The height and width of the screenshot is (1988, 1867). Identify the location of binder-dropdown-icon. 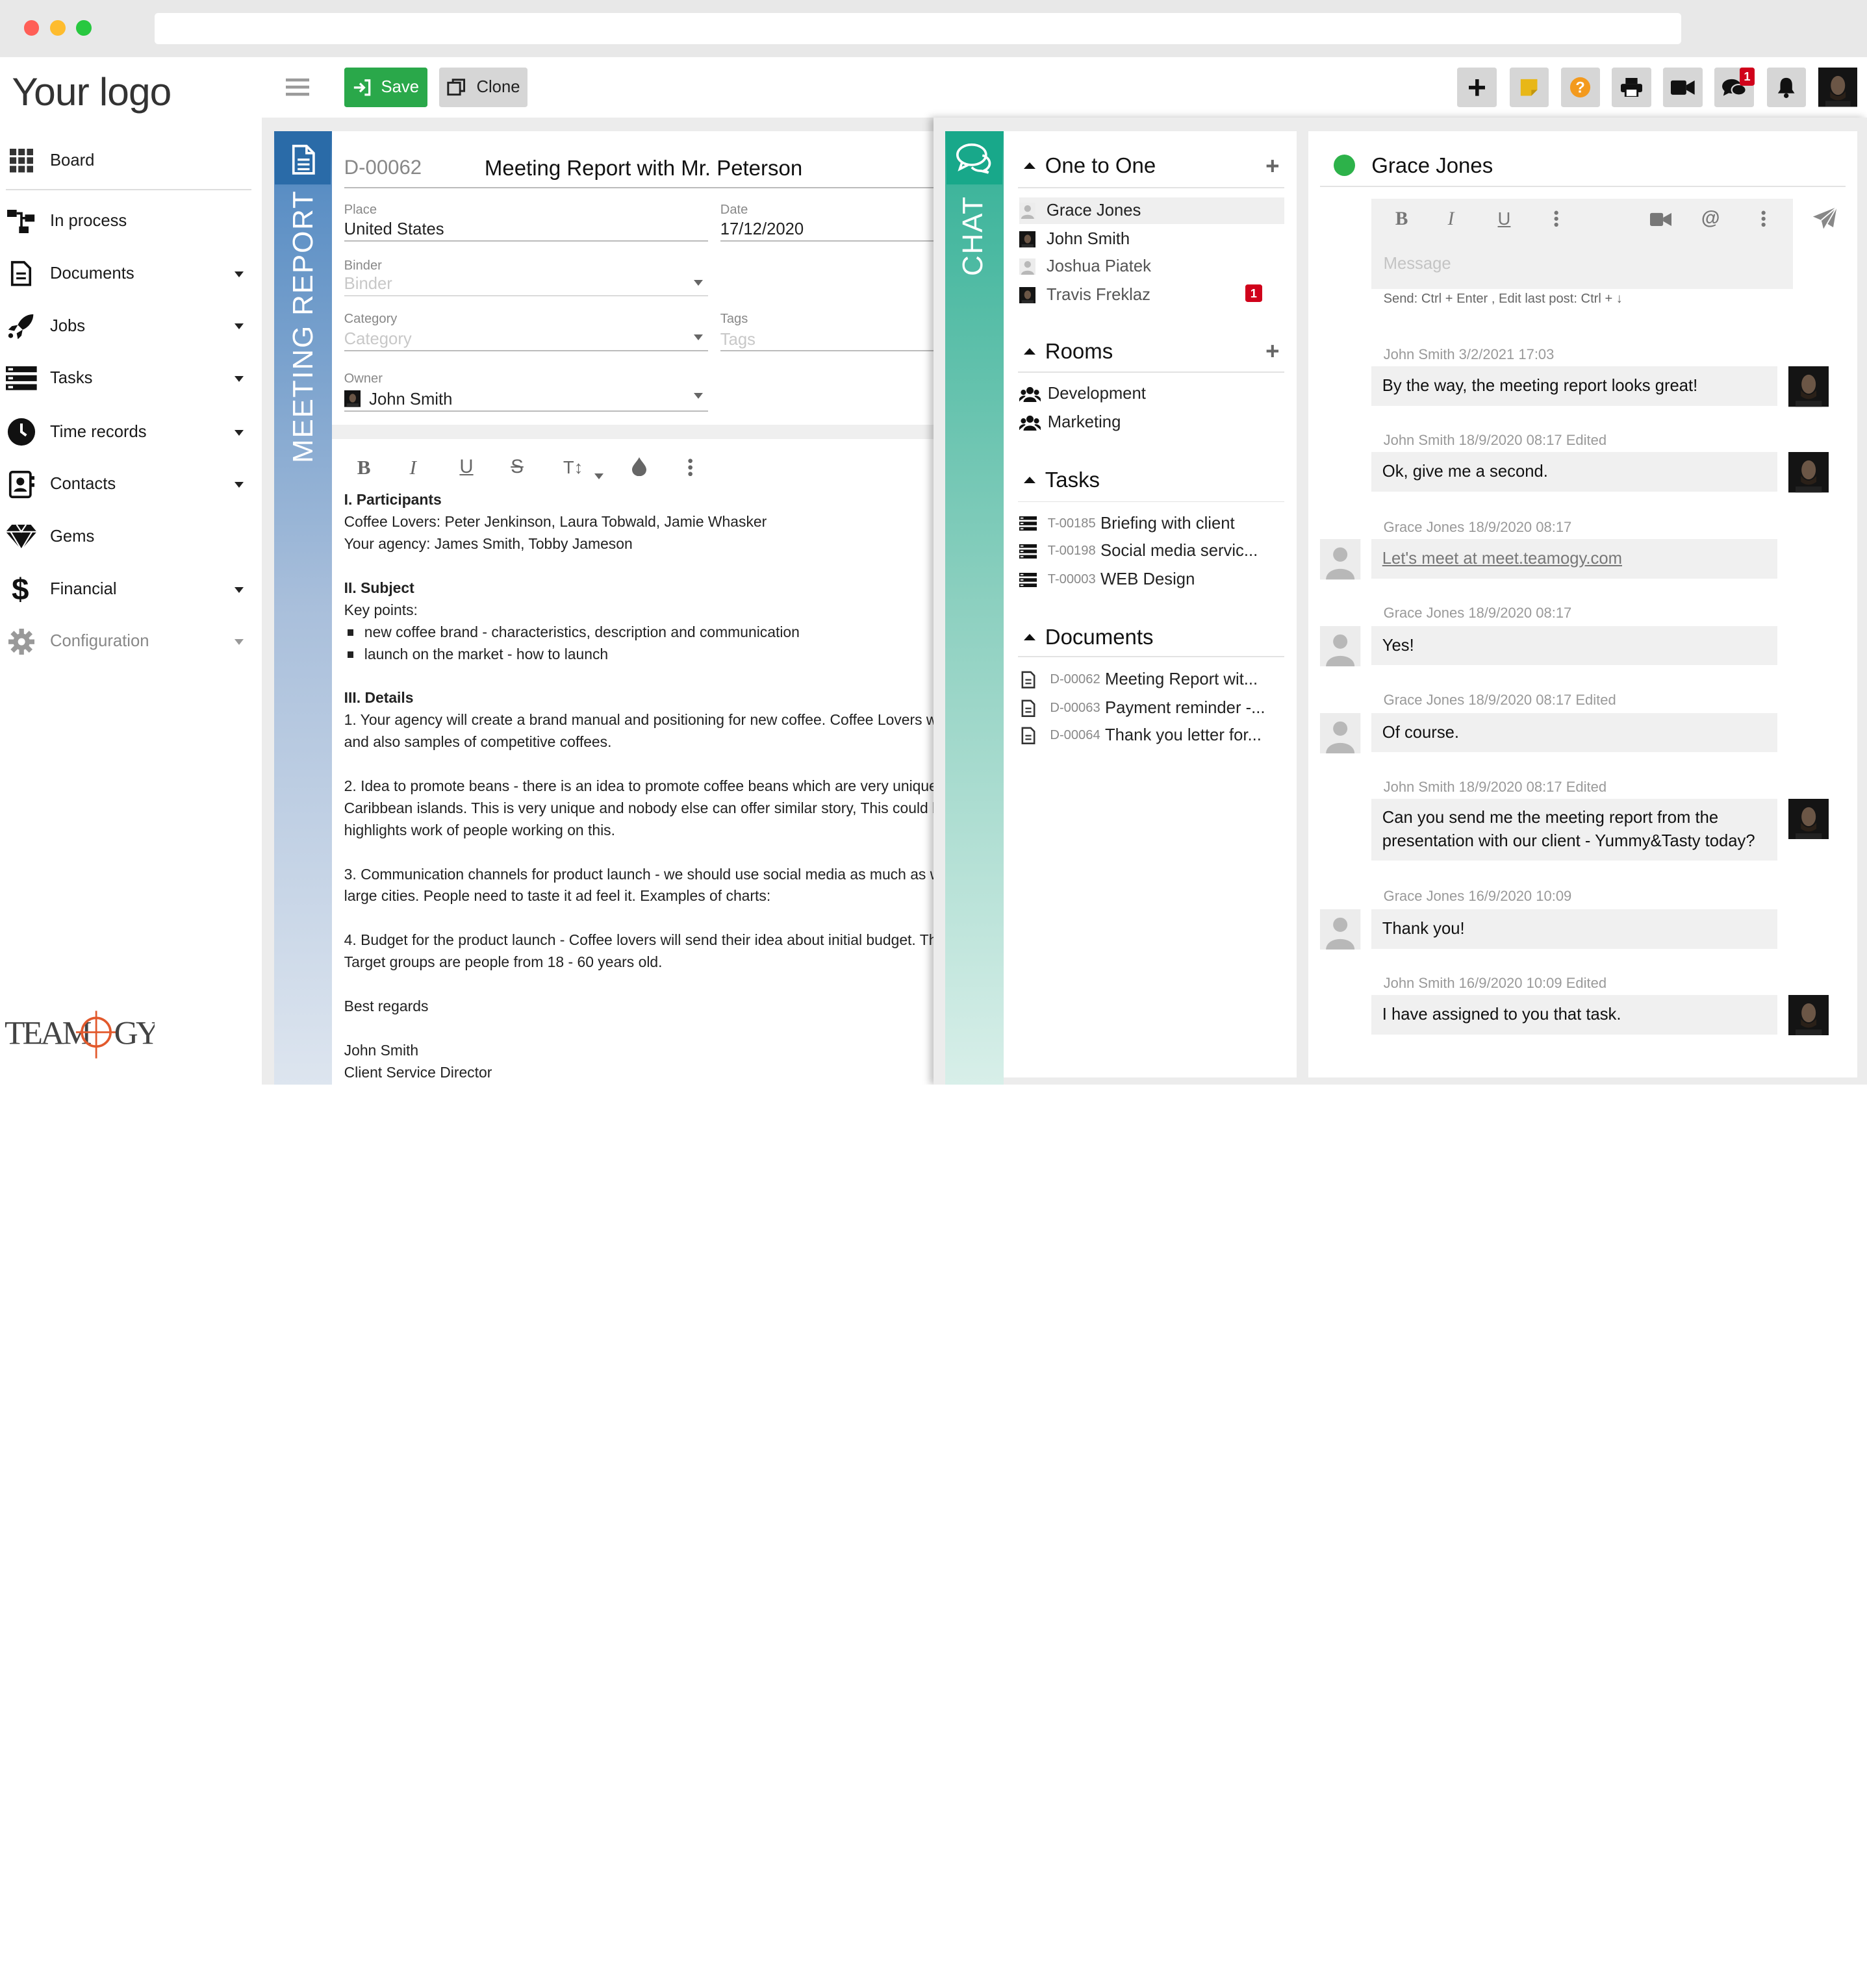
(699, 282).